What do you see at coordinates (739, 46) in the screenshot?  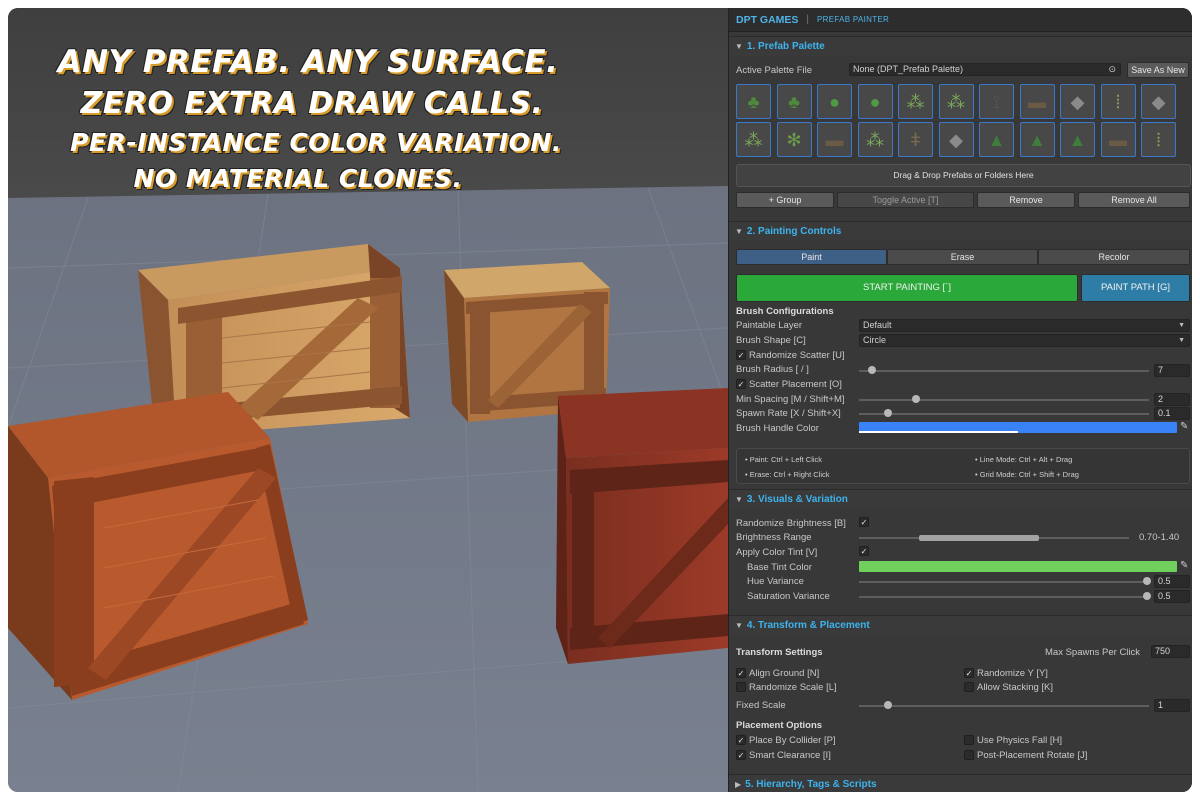 I see `foldout-arrow-icon: ▼` at bounding box center [739, 46].